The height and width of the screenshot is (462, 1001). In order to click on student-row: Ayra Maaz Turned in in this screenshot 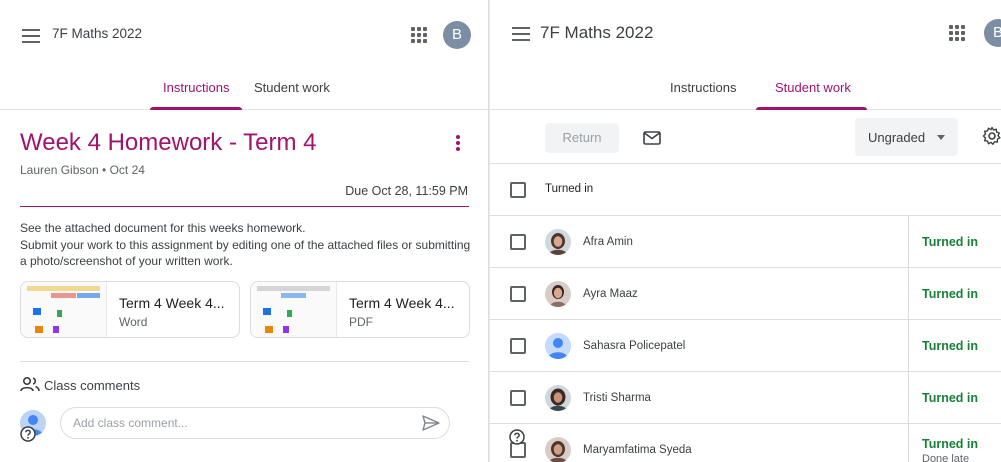, I will do `click(745, 293)`.